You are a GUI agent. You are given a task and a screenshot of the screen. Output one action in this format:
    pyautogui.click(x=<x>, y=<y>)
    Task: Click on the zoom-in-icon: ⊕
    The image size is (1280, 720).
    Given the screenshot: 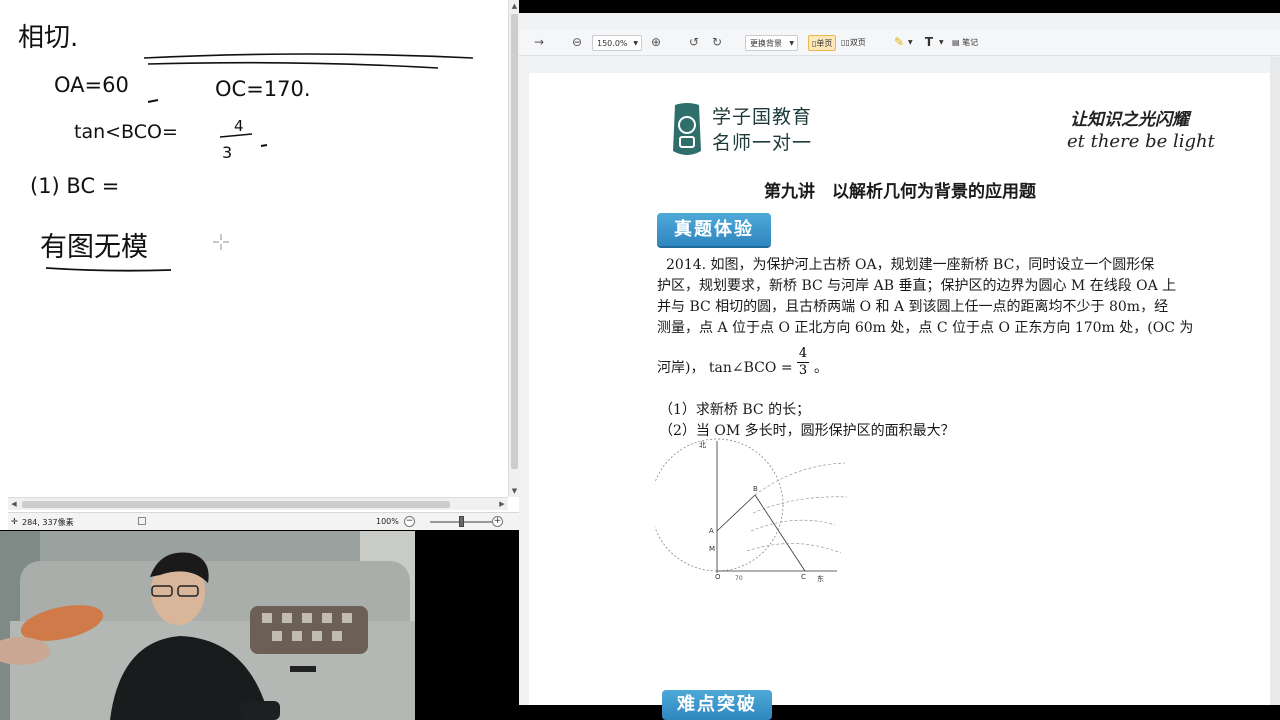 What is the action you would take?
    pyautogui.click(x=656, y=42)
    